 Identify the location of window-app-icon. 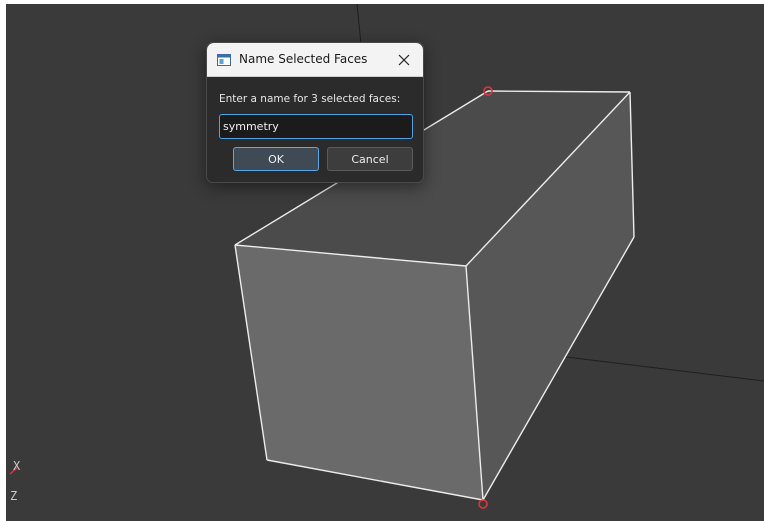
(224, 60).